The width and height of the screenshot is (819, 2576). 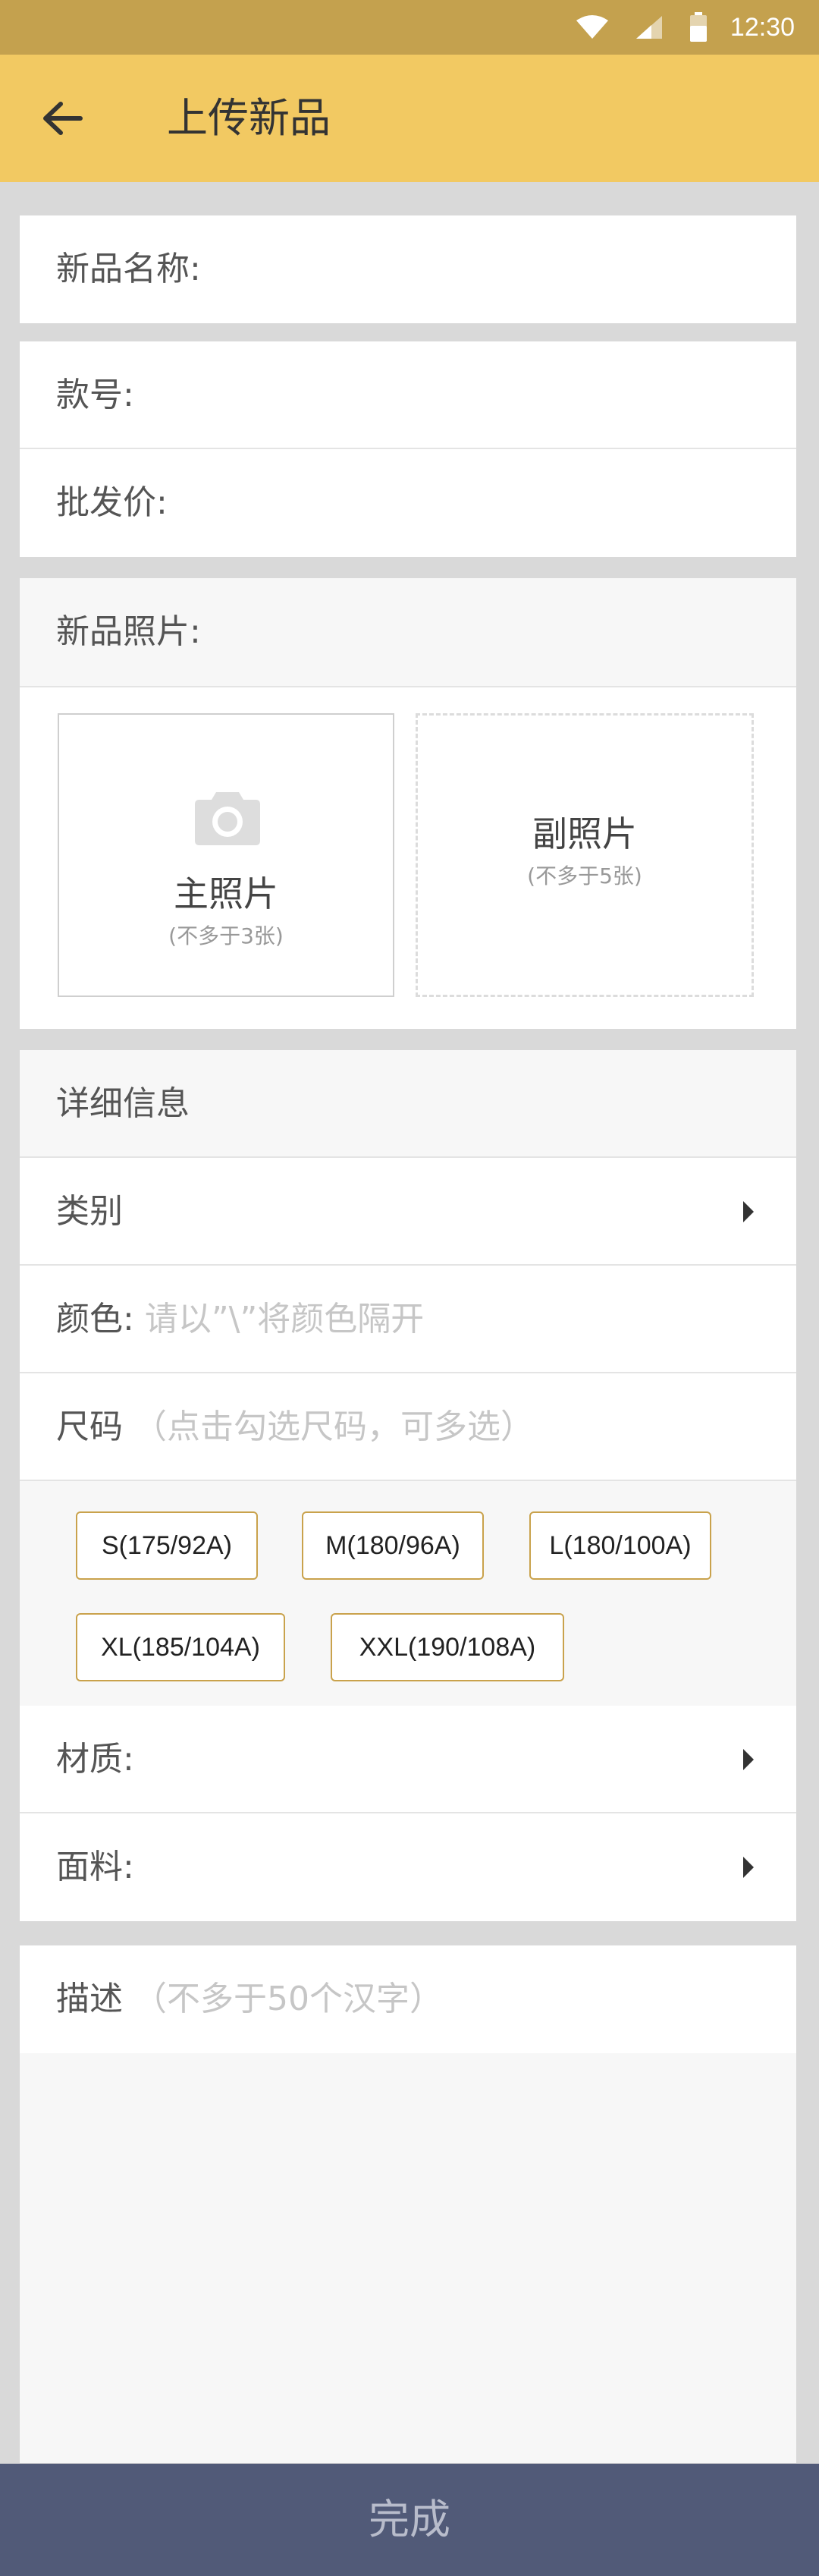 I want to click on color-placeholder: 请以”\”将颜色隔开, so click(x=284, y=1319).